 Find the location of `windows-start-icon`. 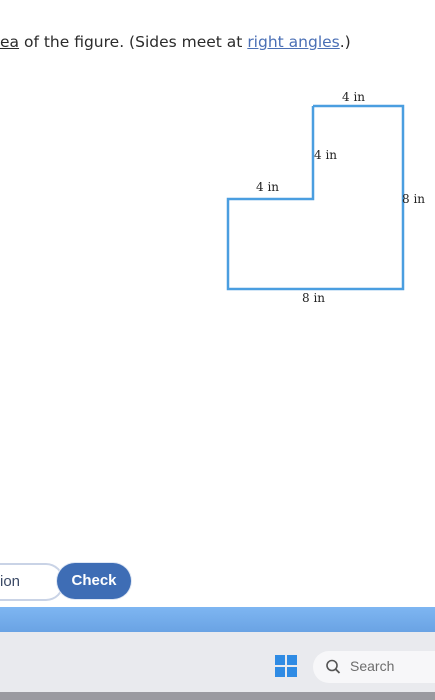

windows-start-icon is located at coordinates (286, 666).